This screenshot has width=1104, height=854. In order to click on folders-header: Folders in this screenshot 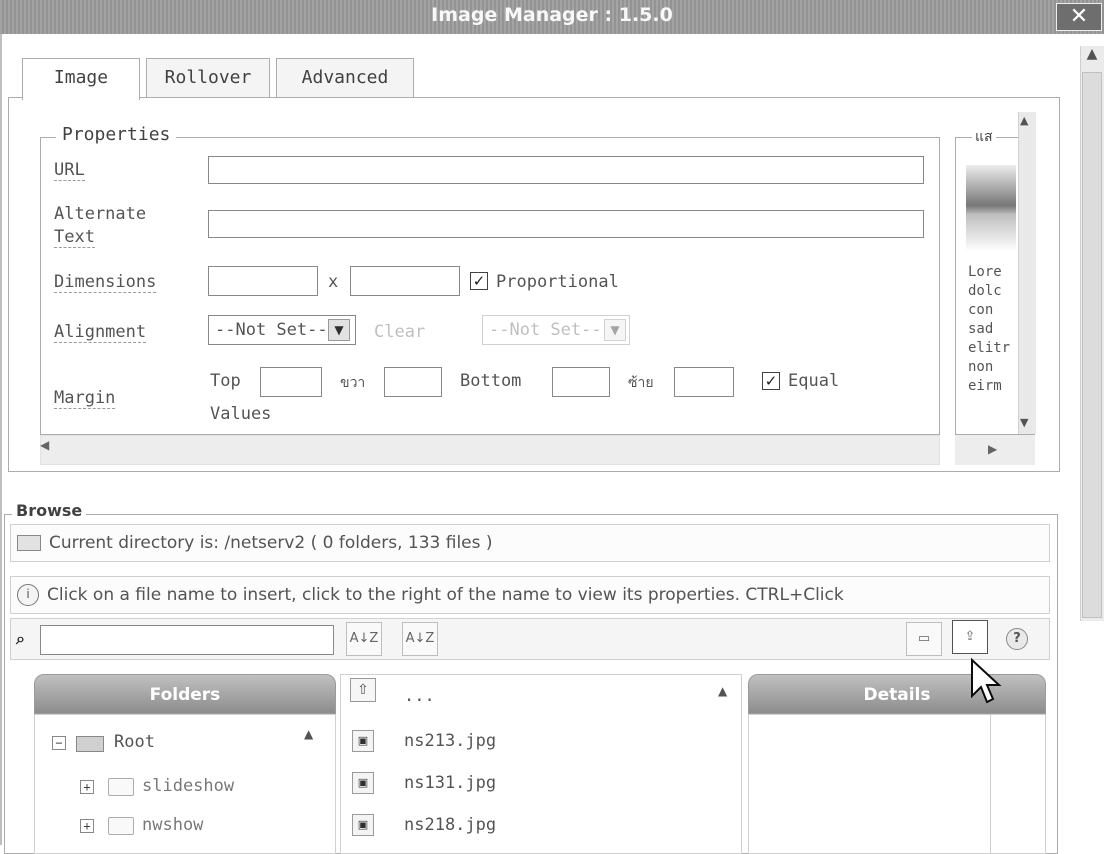, I will do `click(185, 694)`.